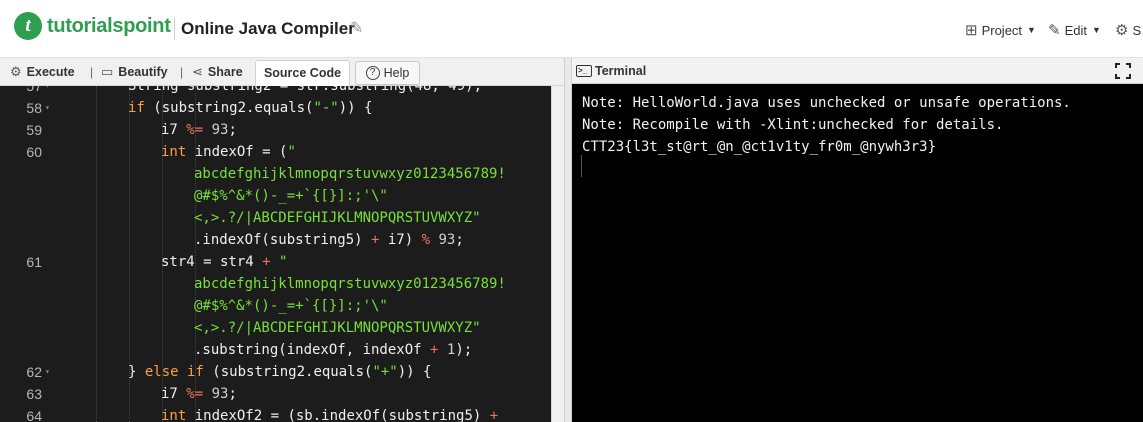 Image resolution: width=1143 pixels, height=422 pixels. I want to click on terminal-title-label: Terminal, so click(621, 71).